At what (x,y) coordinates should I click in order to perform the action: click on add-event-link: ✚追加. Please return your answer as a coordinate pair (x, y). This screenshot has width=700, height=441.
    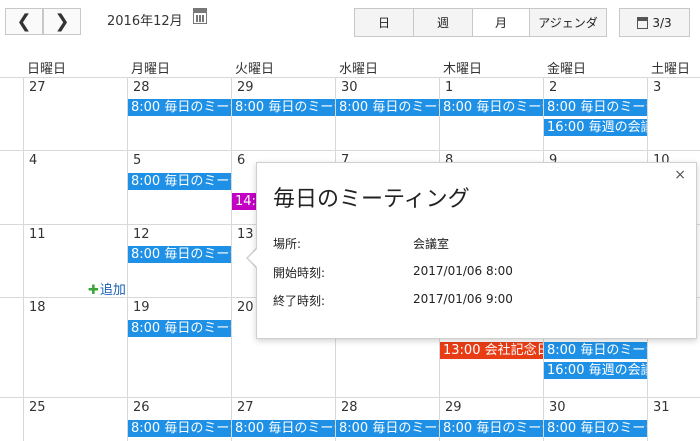
    Looking at the image, I should click on (107, 288).